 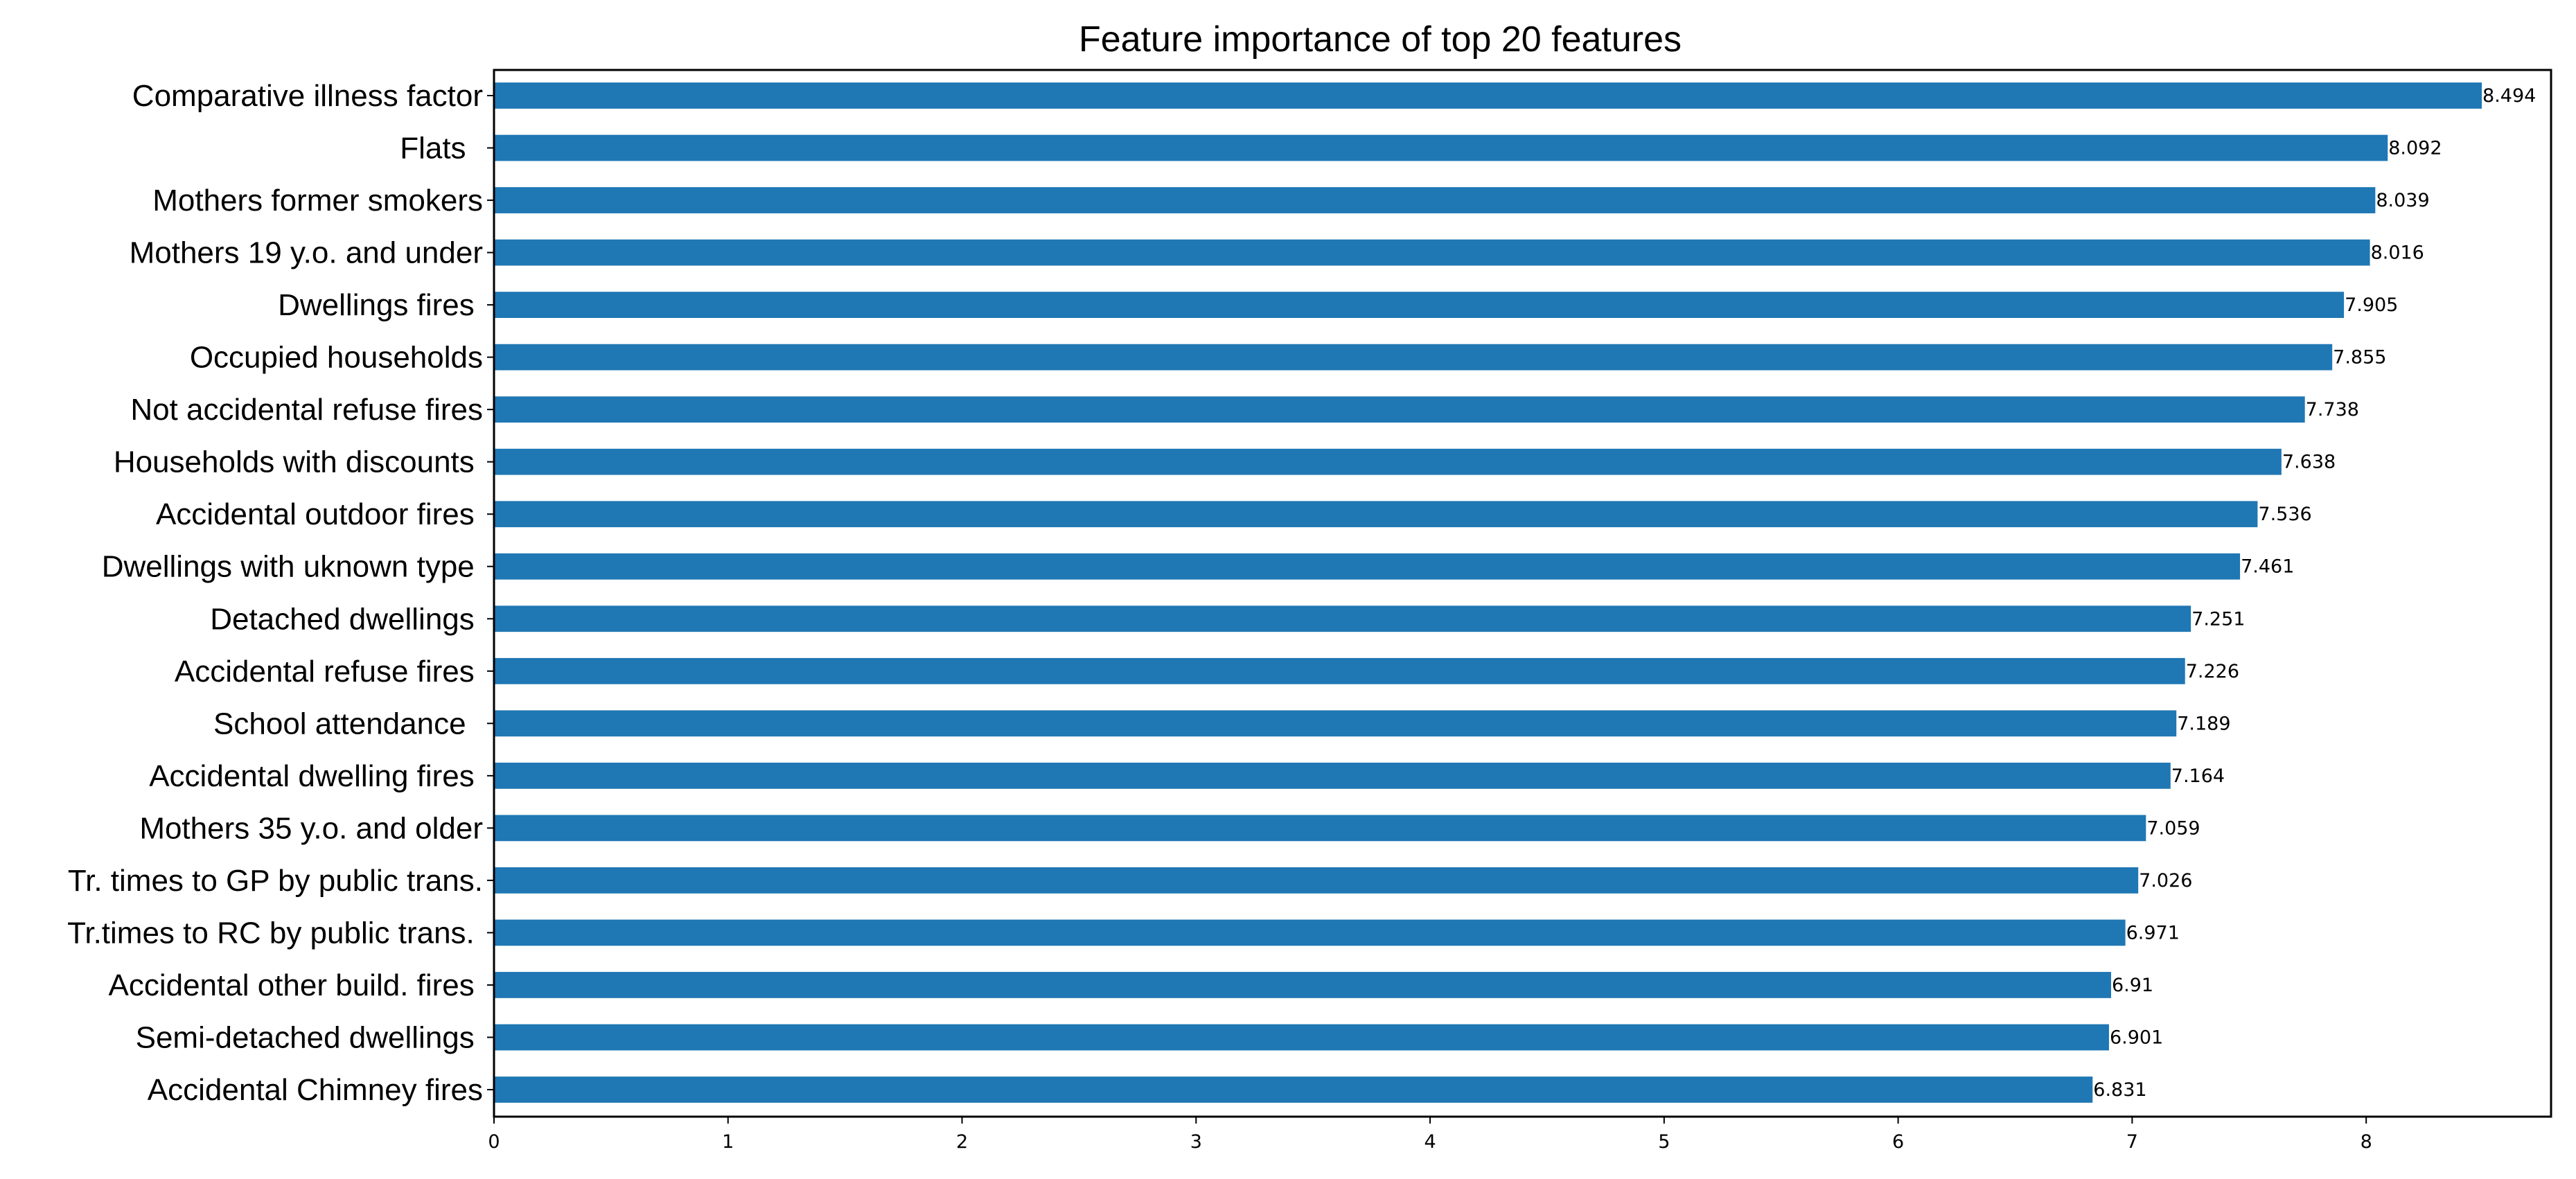 What do you see at coordinates (275, 881) in the screenshot?
I see `y-tick-label: Tr. times to GP by public trans.` at bounding box center [275, 881].